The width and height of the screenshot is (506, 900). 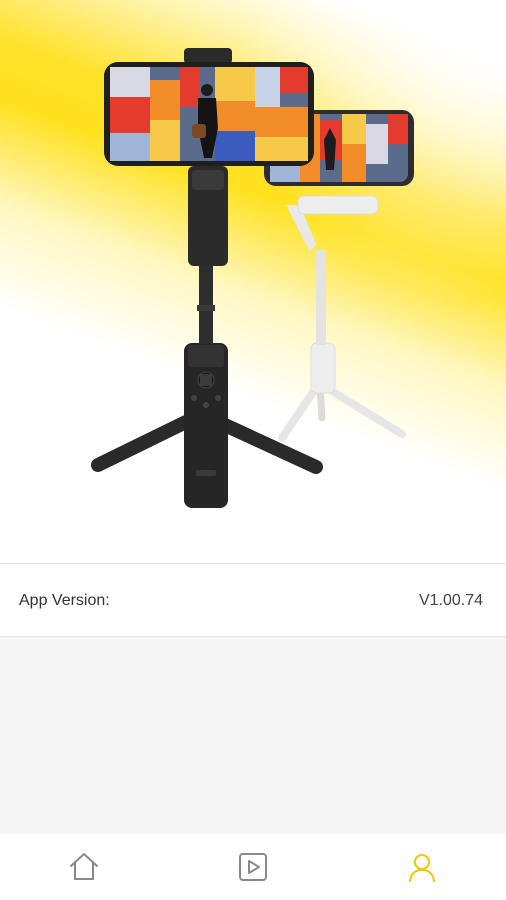 What do you see at coordinates (253, 600) in the screenshot?
I see `app-version-row: App Version: V1.00.74` at bounding box center [253, 600].